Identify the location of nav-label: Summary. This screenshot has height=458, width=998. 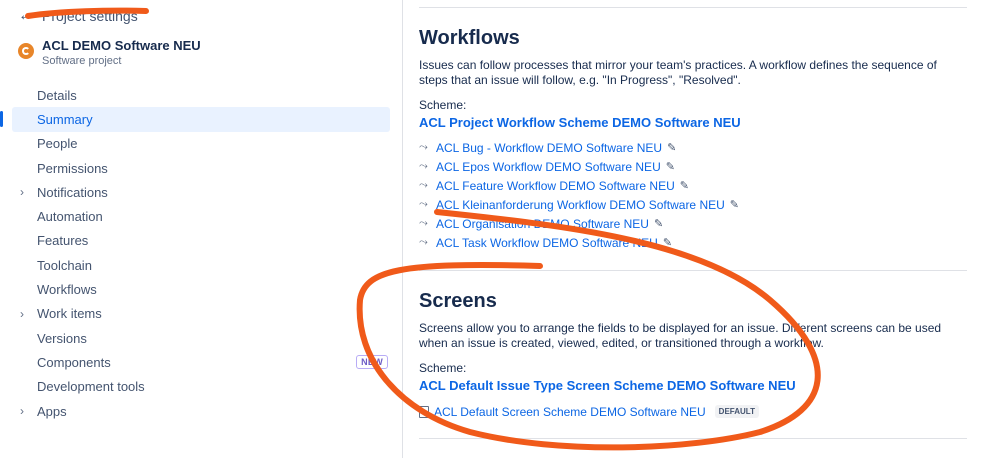
(65, 119).